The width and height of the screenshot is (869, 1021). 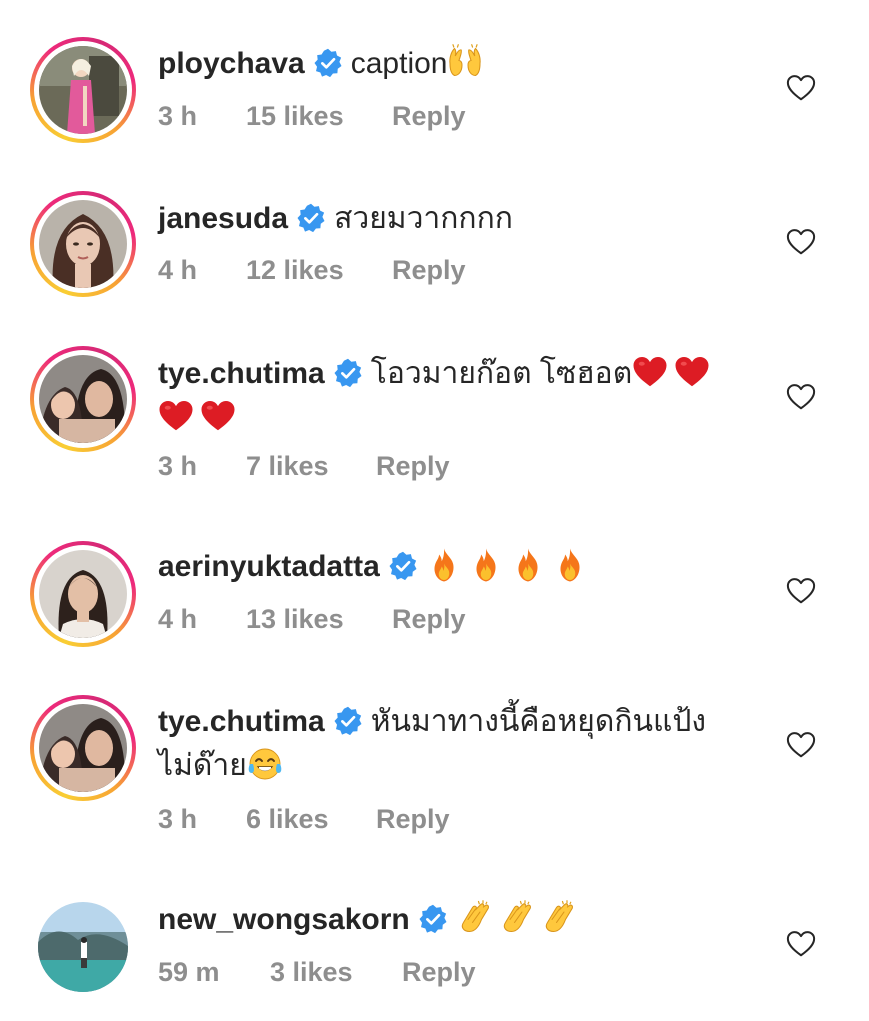 I want to click on comment-username: new_wongsakorn, so click(x=284, y=919).